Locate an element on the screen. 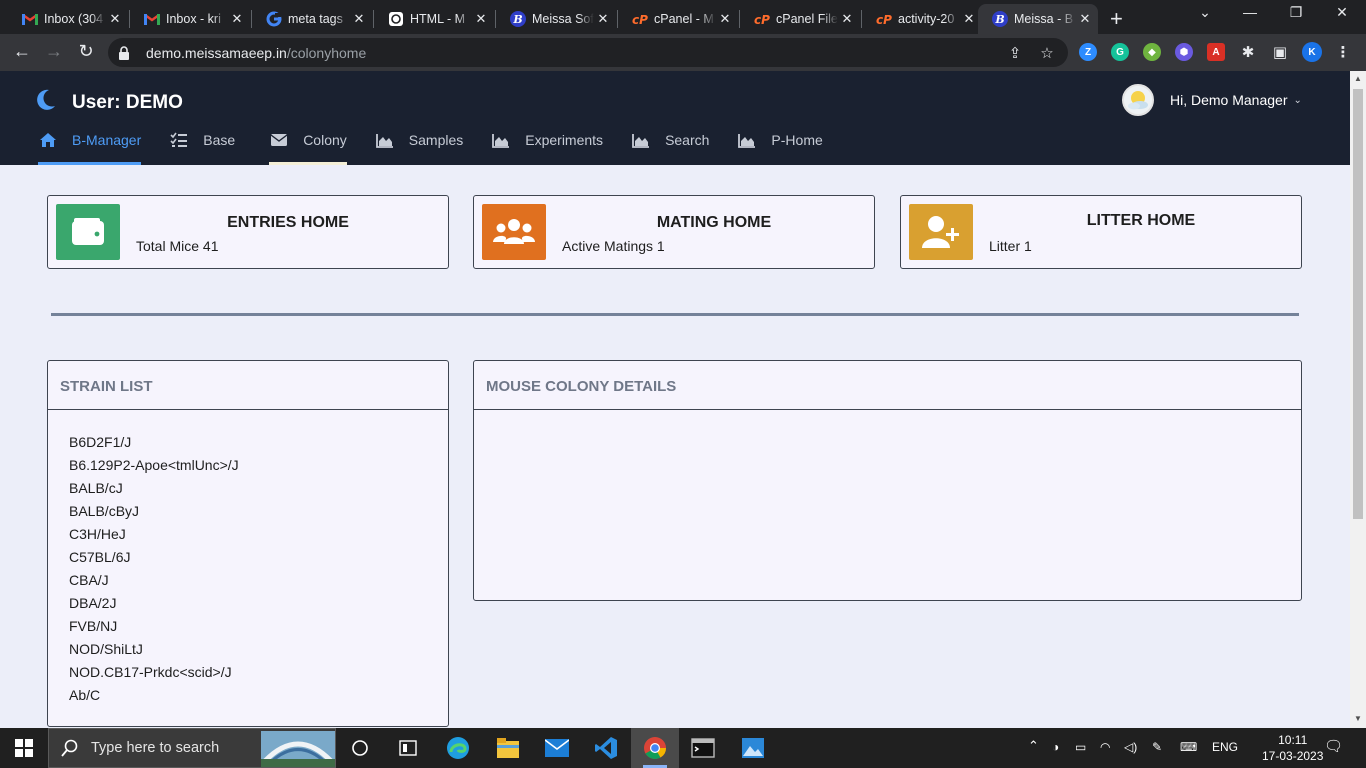 The image size is (1366, 768). new-tab-button: + is located at coordinates (1116, 19).